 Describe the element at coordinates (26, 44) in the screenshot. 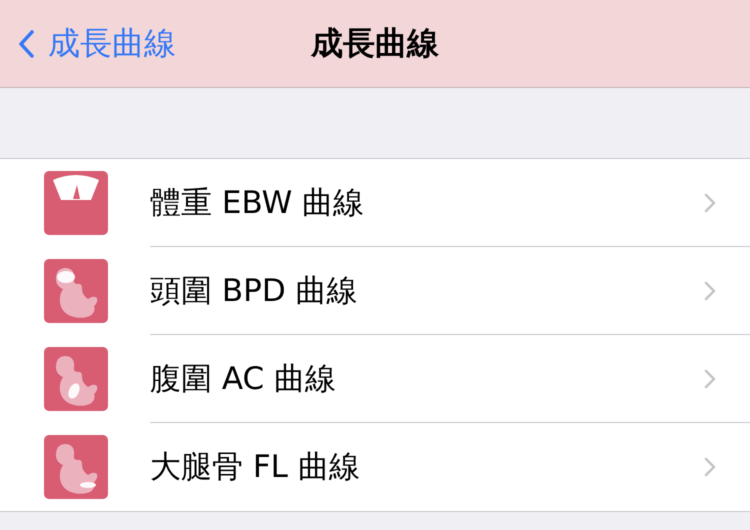

I see `back-icon` at that location.